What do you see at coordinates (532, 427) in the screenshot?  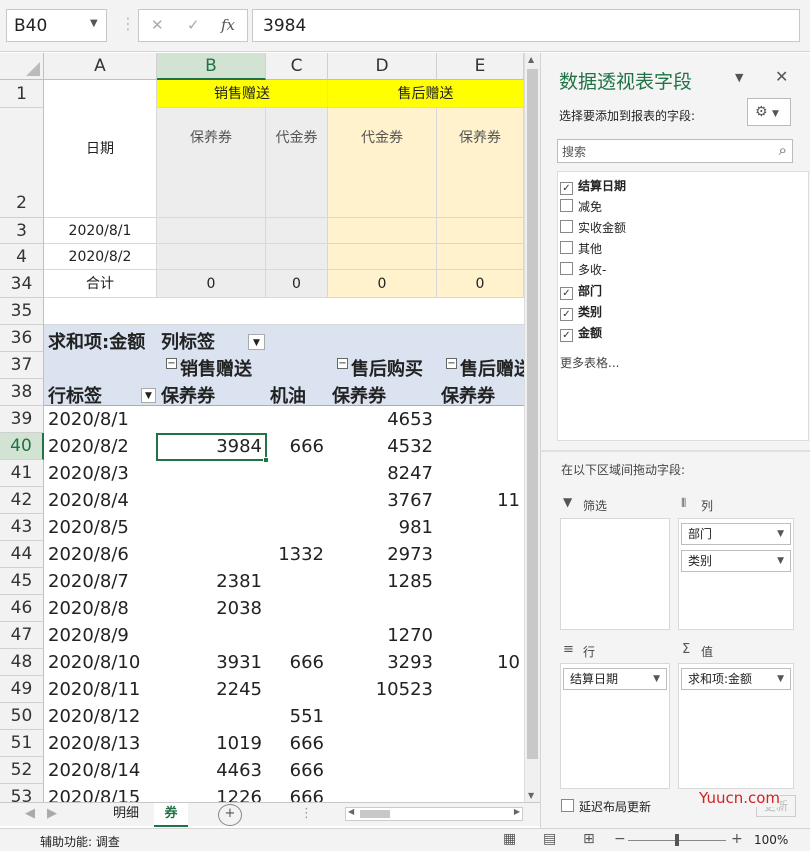 I see `vertical-scrollbar: ▲ ▼` at bounding box center [532, 427].